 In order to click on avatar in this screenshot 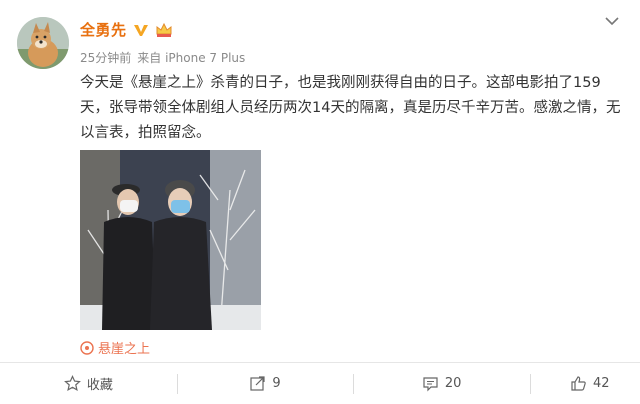, I will do `click(43, 43)`.